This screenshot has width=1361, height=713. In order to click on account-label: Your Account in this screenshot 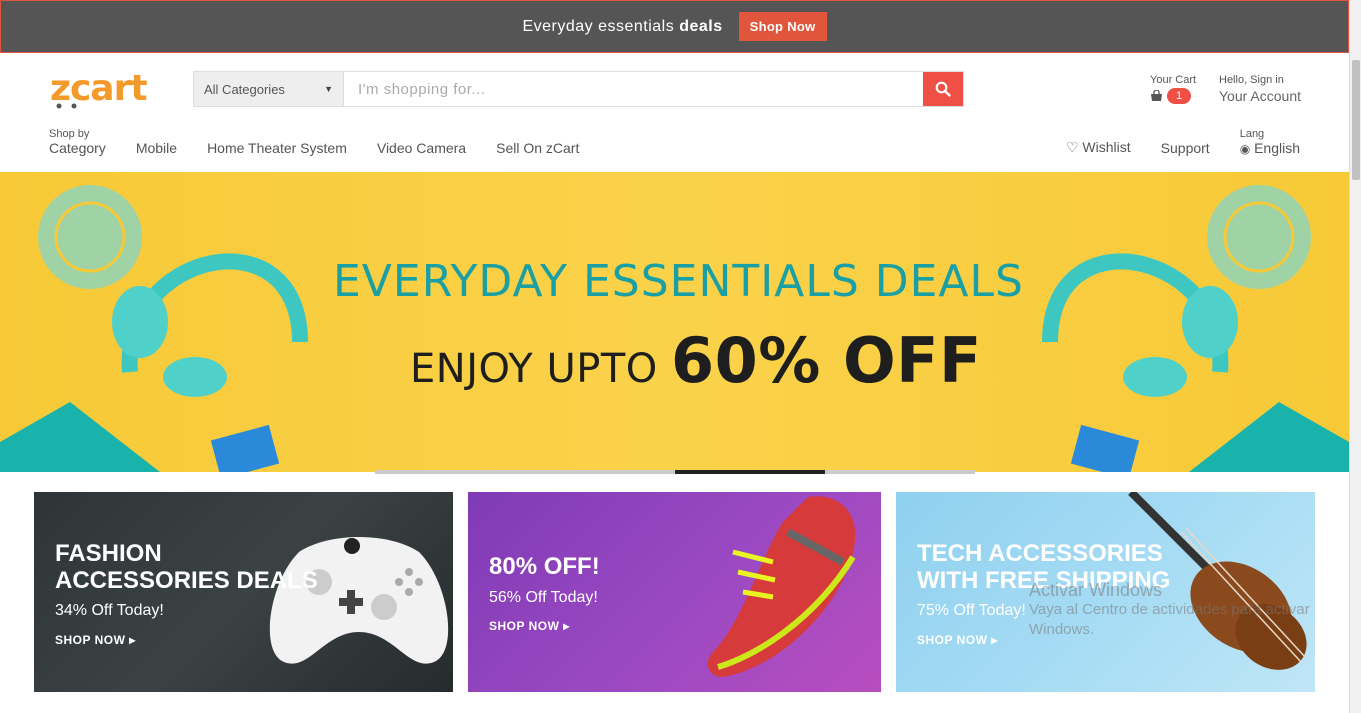, I will do `click(1260, 96)`.